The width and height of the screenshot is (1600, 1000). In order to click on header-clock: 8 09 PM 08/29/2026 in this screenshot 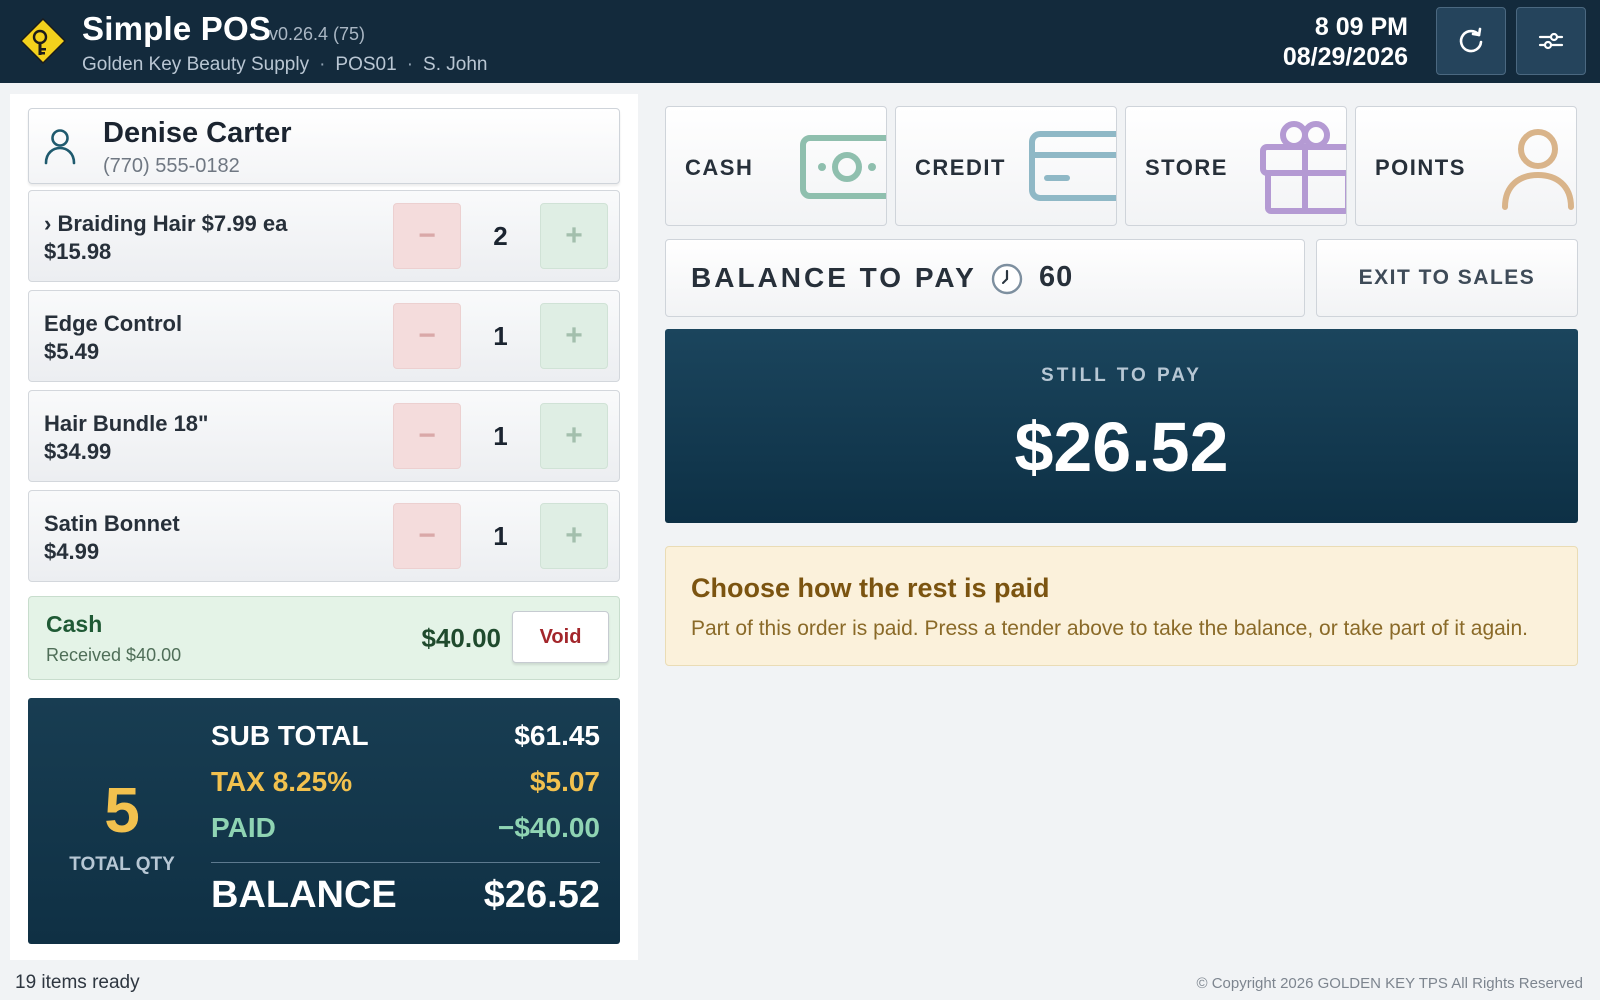, I will do `click(1345, 42)`.